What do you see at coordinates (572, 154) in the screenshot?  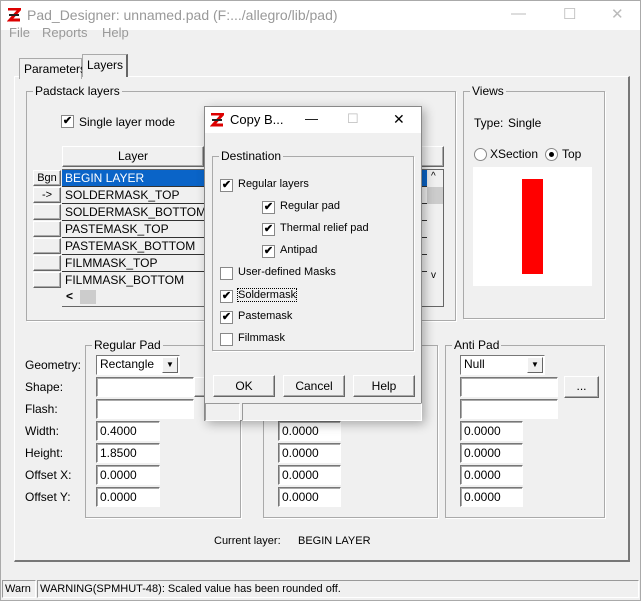 I see `top-label: Top` at bounding box center [572, 154].